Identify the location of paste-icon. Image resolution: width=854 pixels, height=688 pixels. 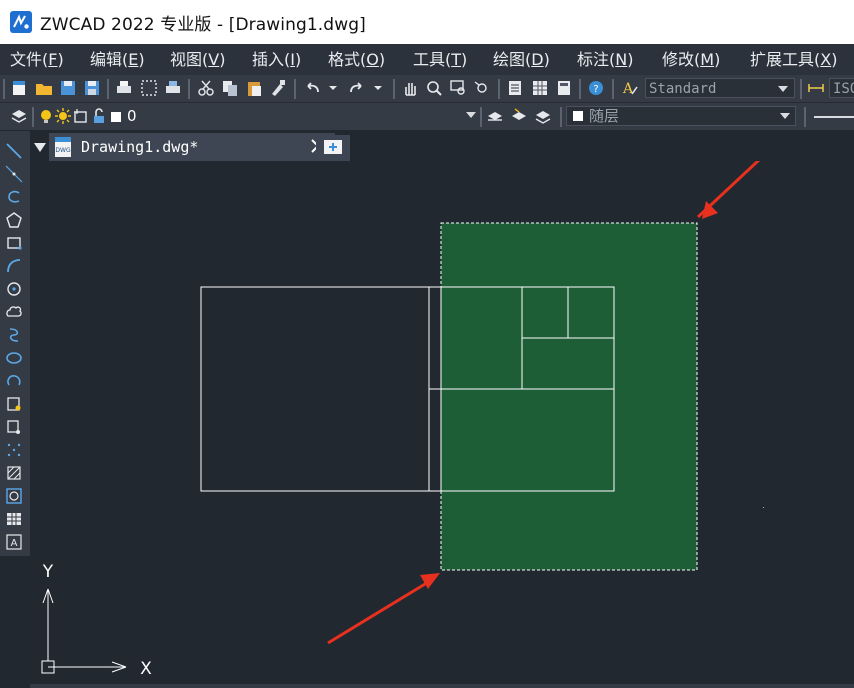
(254, 88).